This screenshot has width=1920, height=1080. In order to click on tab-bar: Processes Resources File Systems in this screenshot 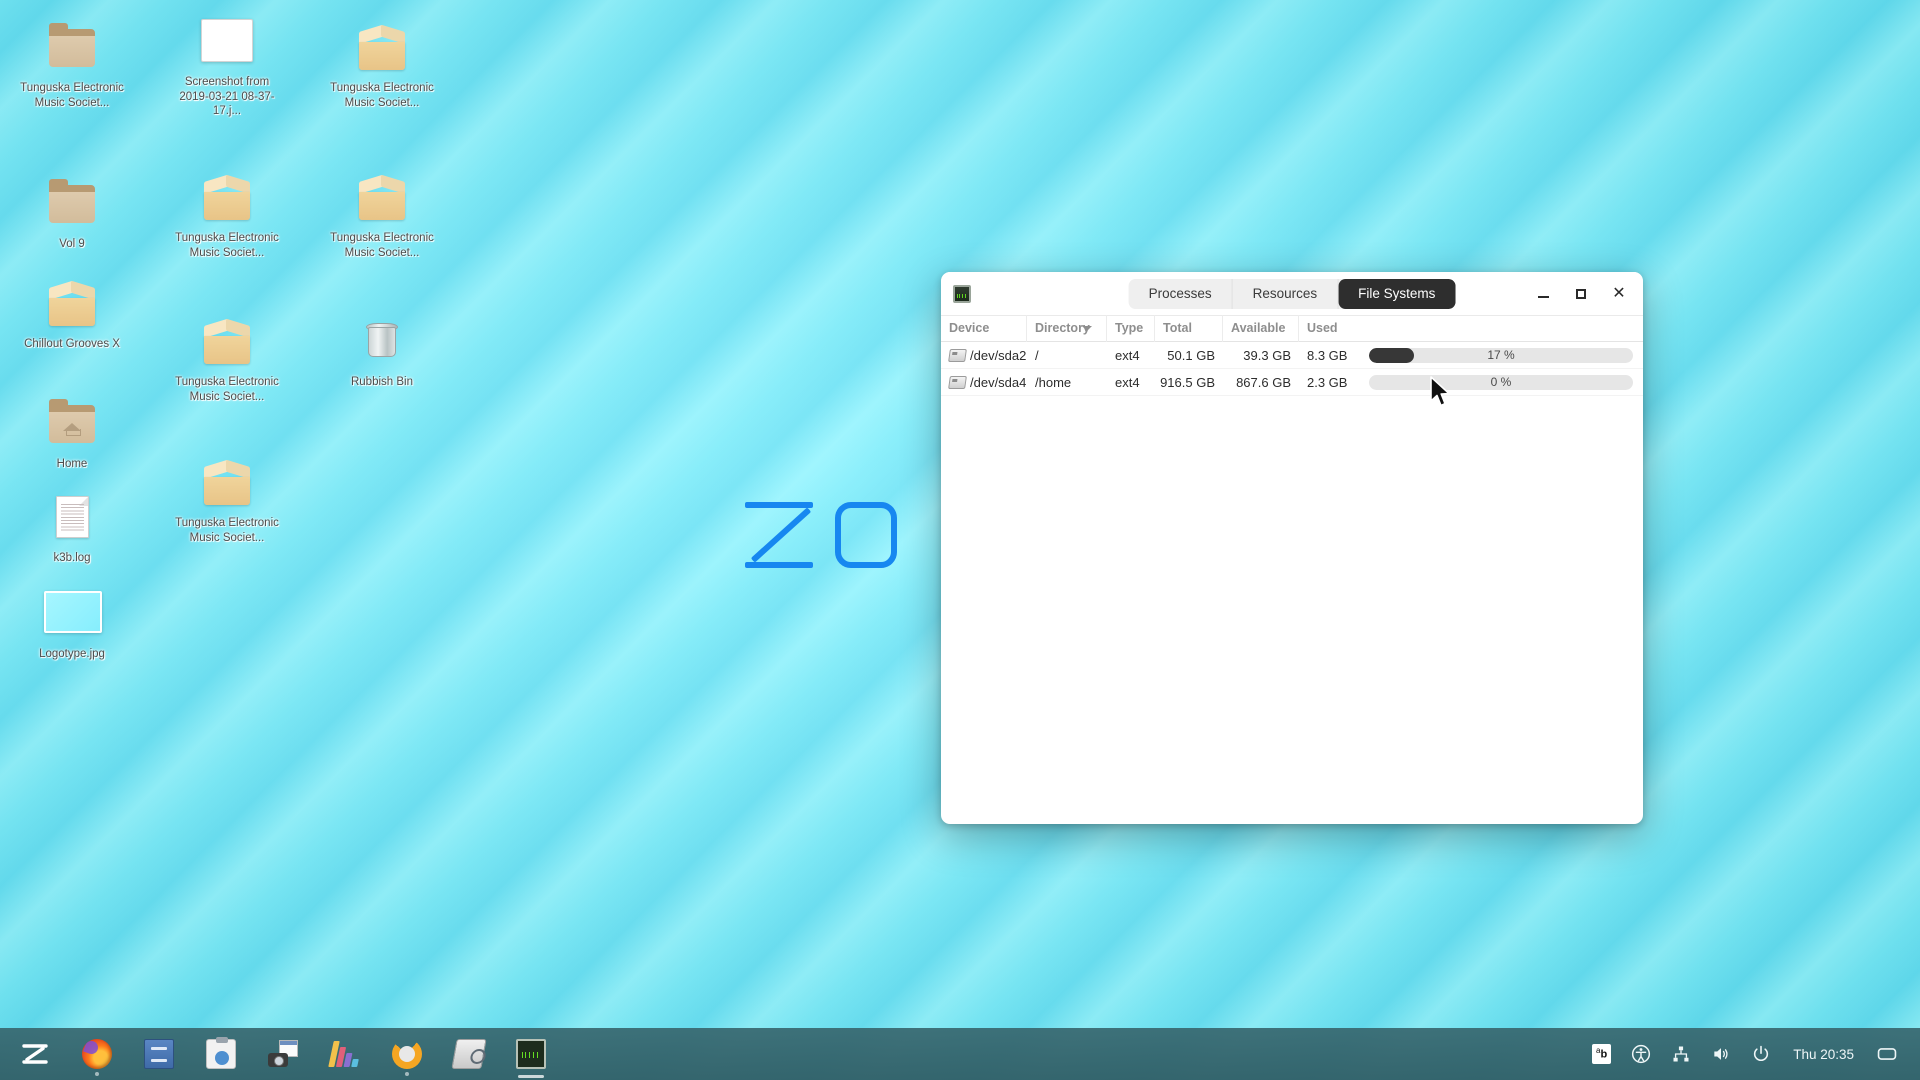, I will do `click(1292, 293)`.